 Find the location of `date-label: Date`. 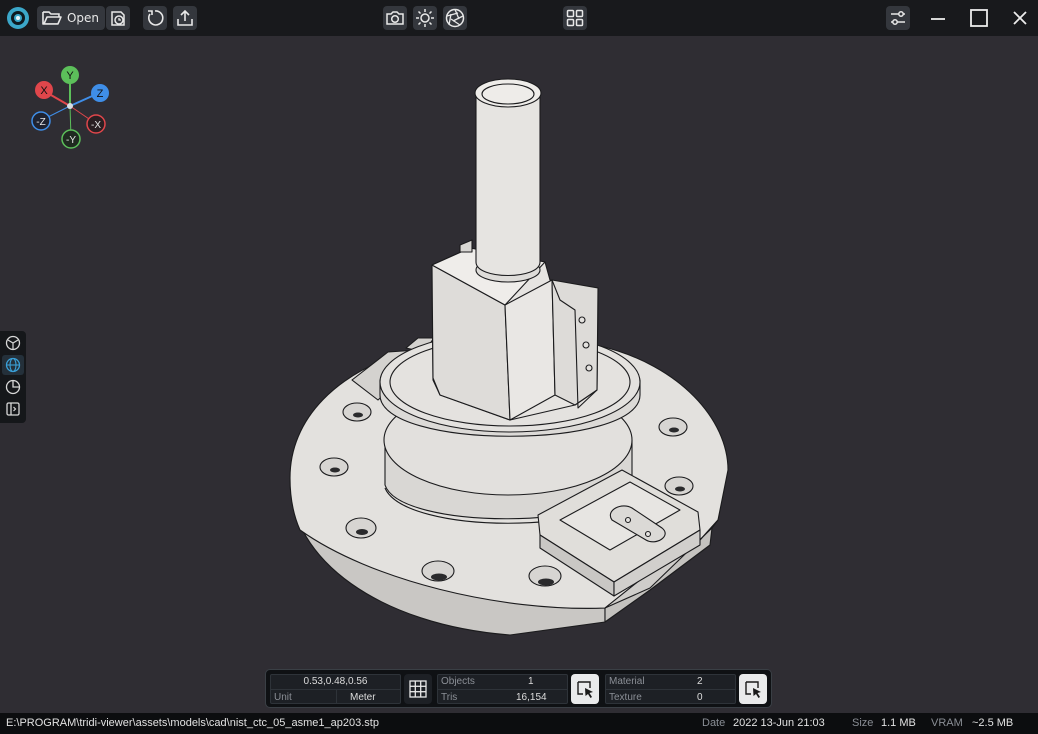

date-label: Date is located at coordinates (714, 723).